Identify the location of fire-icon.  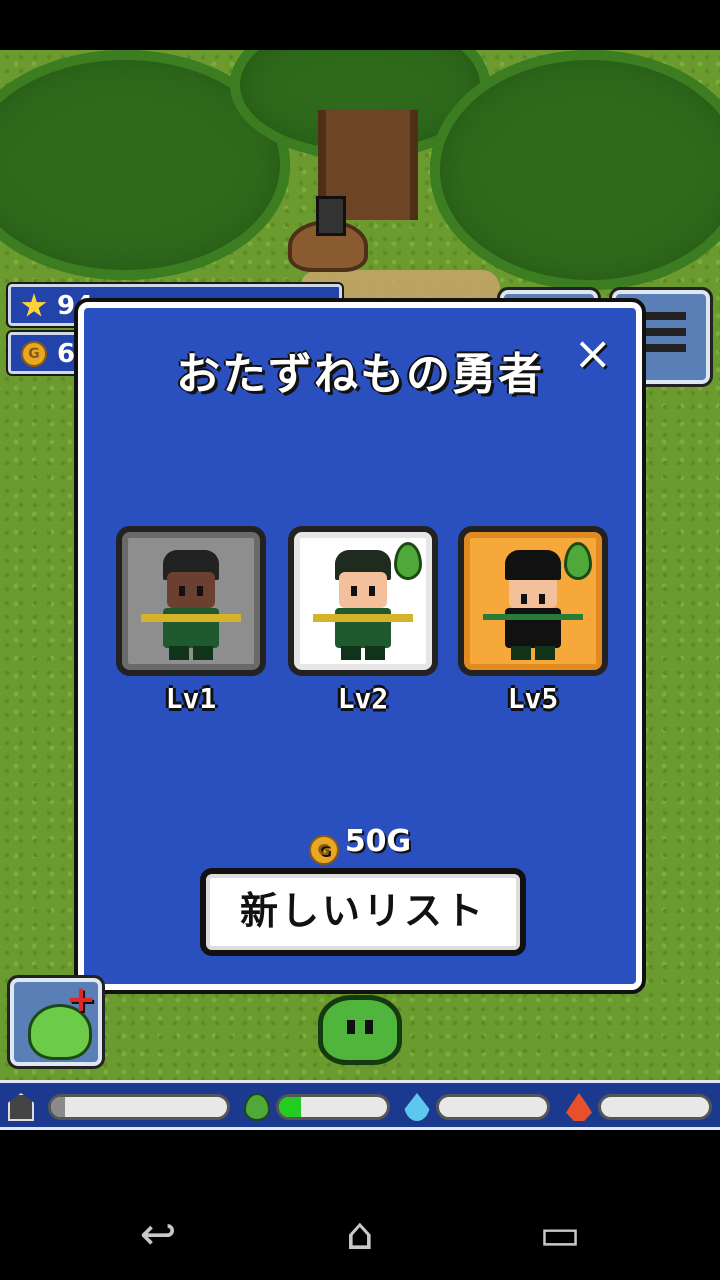
(579, 1107).